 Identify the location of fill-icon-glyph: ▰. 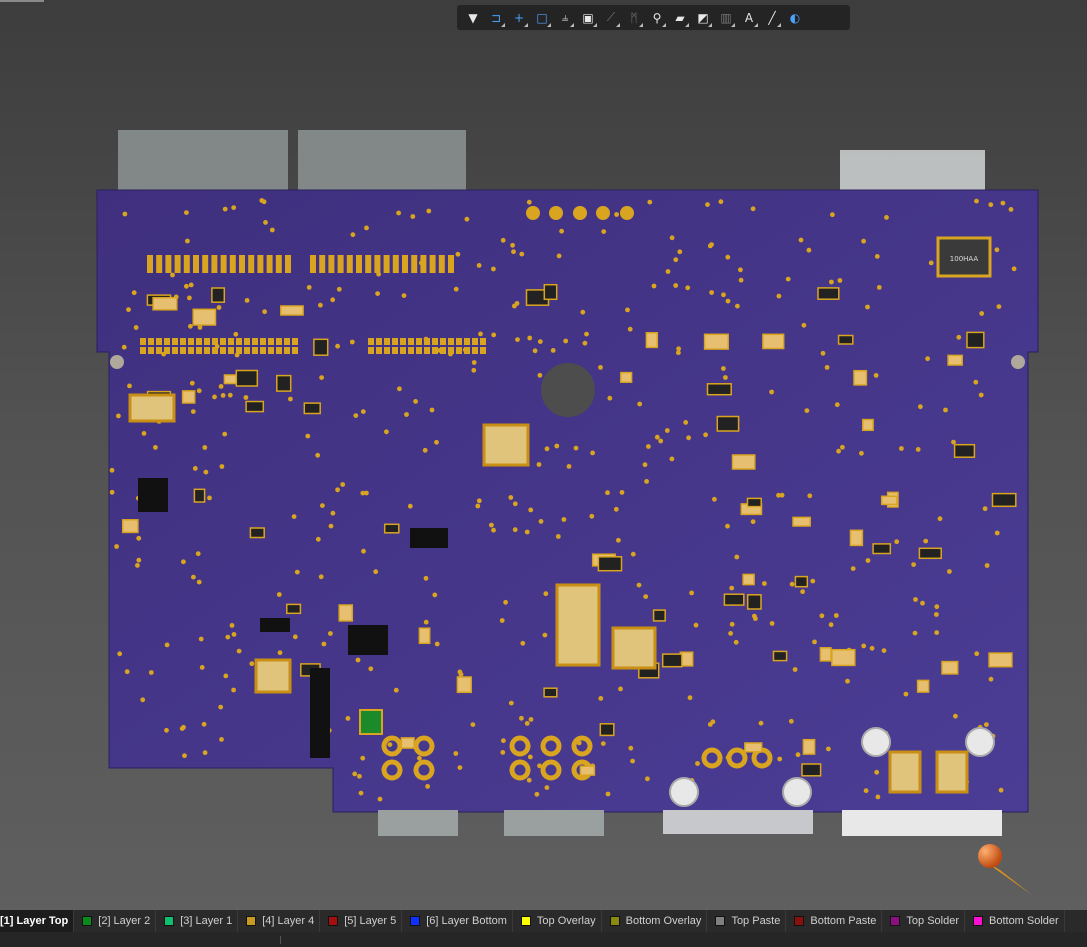
(680, 17).